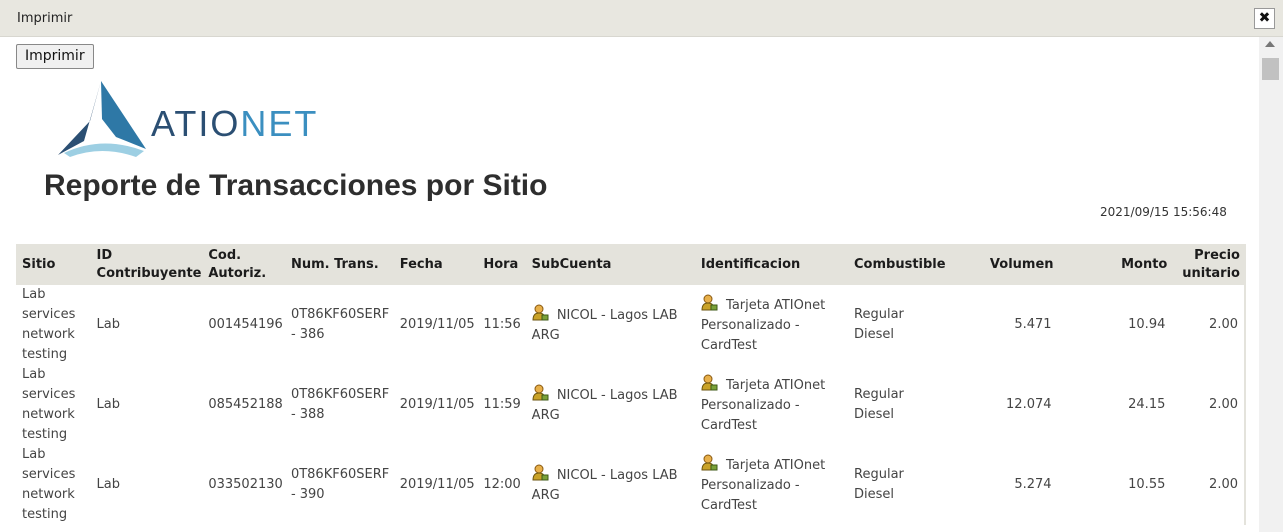 Image resolution: width=1283 pixels, height=532 pixels. I want to click on cell-hora: 11:56, so click(501, 325).